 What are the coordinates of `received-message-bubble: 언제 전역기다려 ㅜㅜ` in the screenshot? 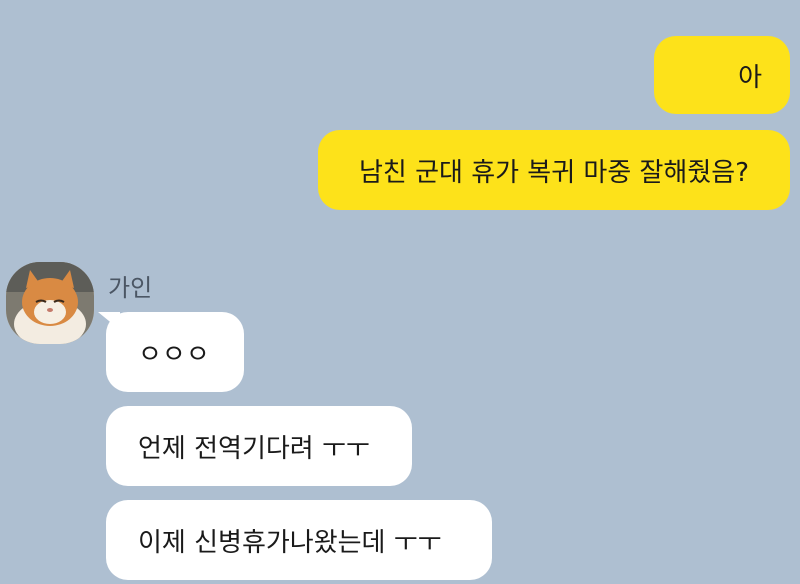 It's located at (259, 446).